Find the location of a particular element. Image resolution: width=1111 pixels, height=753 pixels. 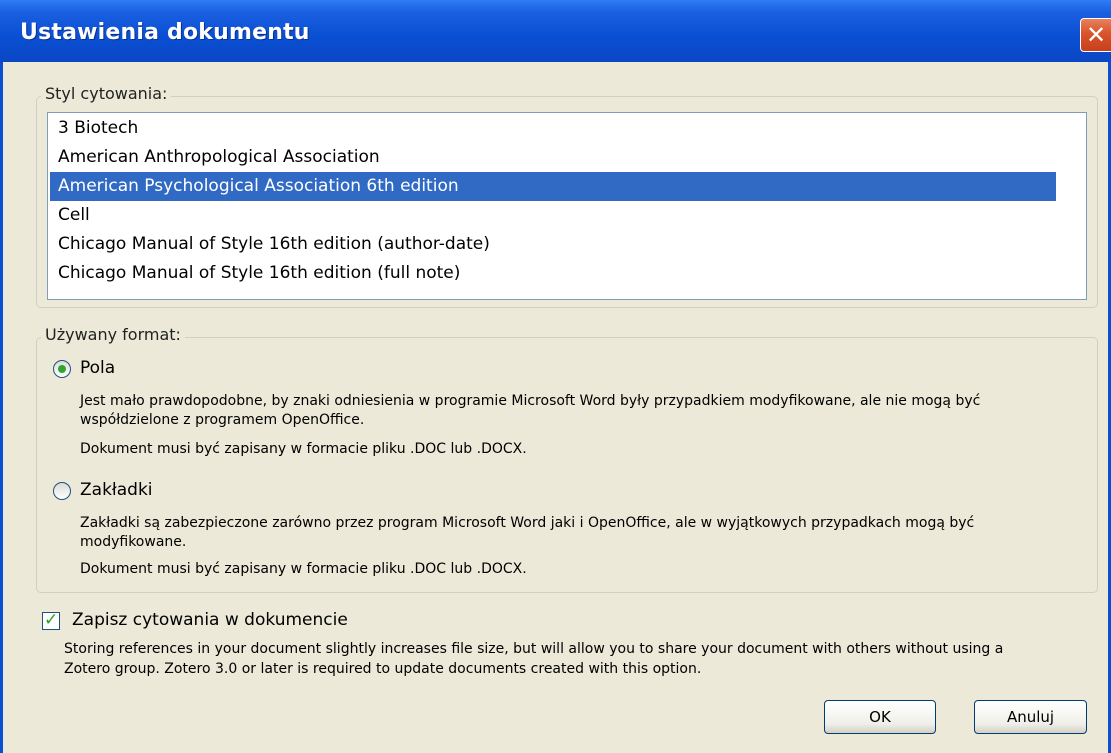

close-button: ✕ is located at coordinates (1095, 35).